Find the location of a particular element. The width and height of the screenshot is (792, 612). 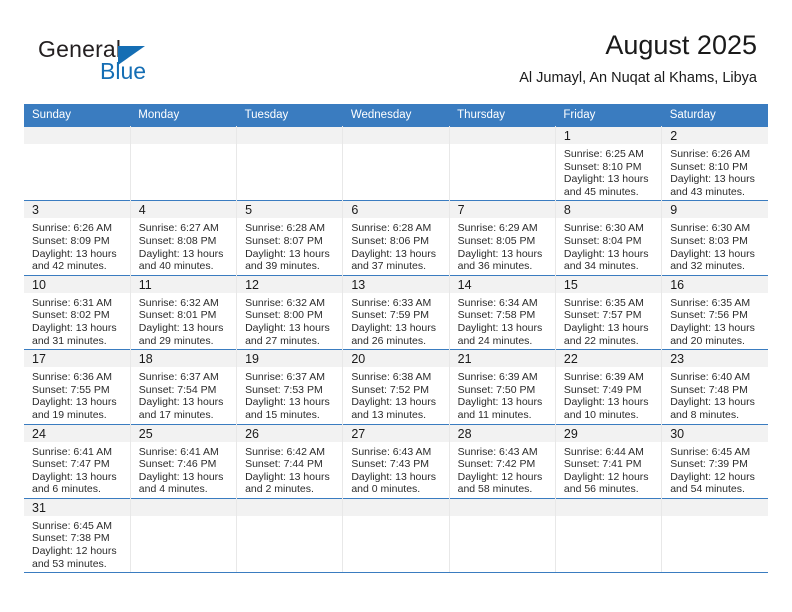

daylight-text: and 11 minutes. is located at coordinates (494, 414).